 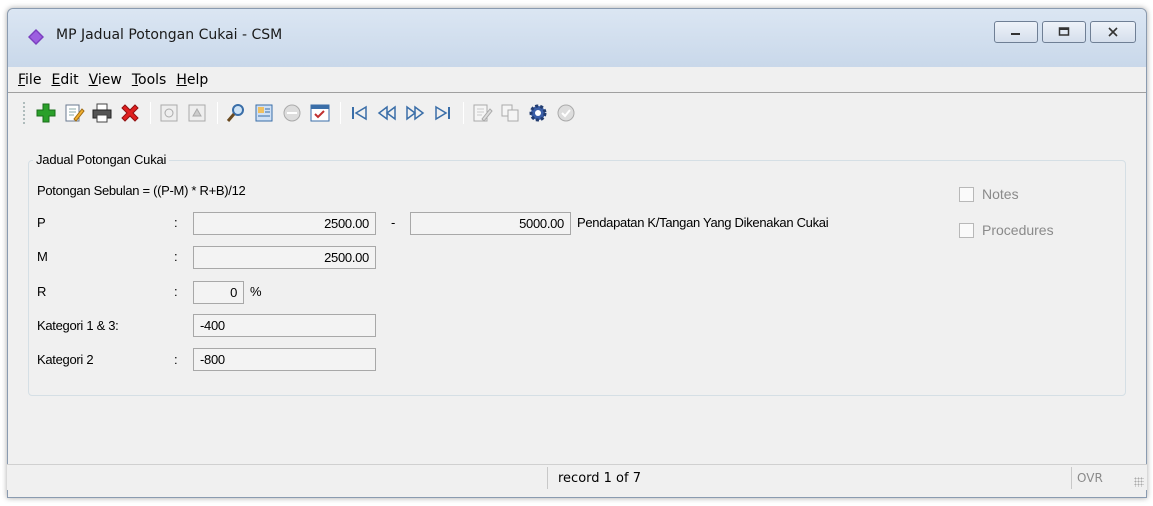 What do you see at coordinates (966, 194) in the screenshot?
I see `notes-checkbox` at bounding box center [966, 194].